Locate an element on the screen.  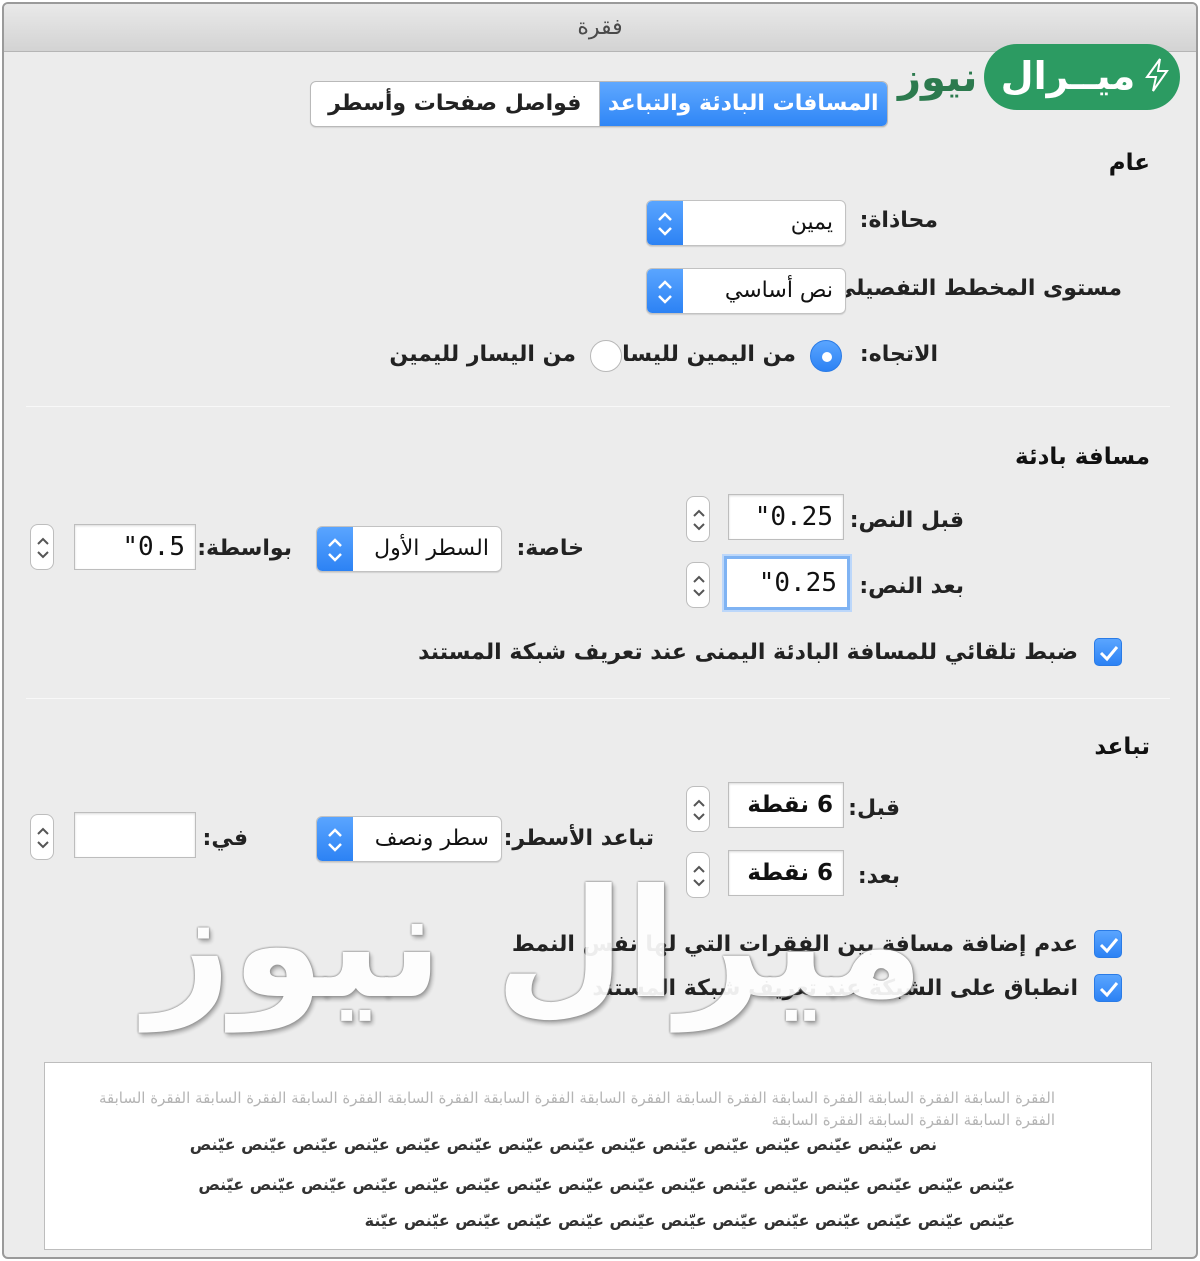
by-label: بواسطة: is located at coordinates (244, 548).